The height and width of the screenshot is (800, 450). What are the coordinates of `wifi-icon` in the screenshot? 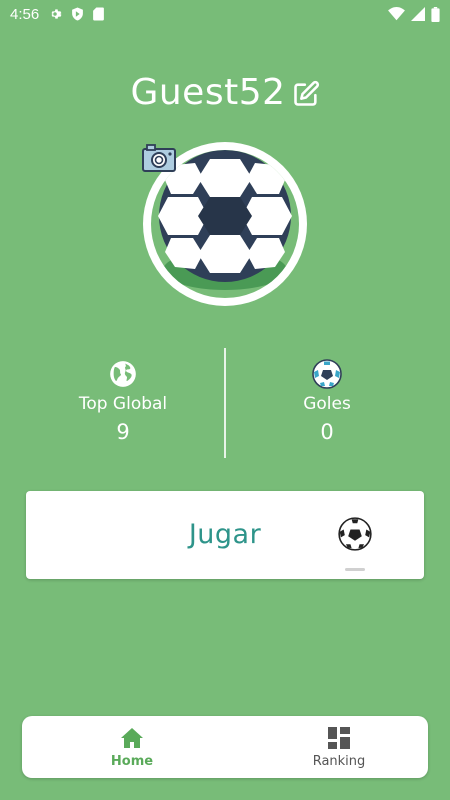 It's located at (396, 14).